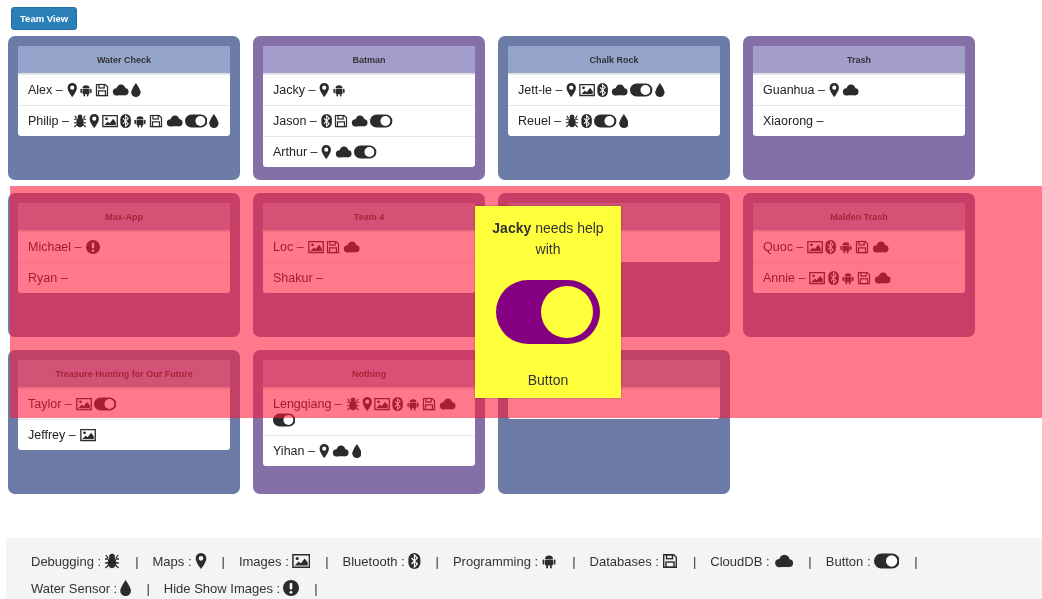 This screenshot has width=1042, height=599. Describe the element at coordinates (295, 121) in the screenshot. I see `member-name: Jason –` at that location.